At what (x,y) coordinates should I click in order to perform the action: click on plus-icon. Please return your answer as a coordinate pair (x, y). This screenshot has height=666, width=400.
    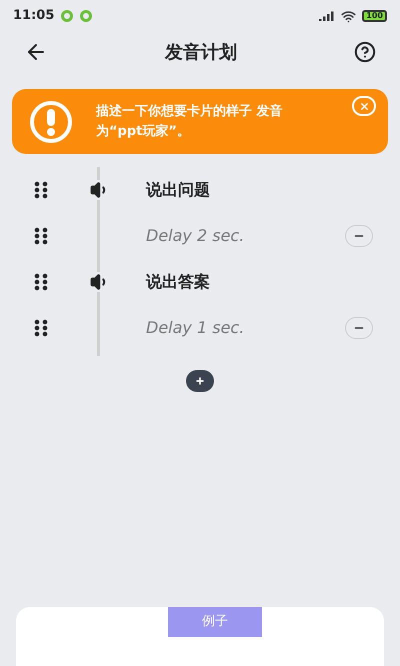
    Looking at the image, I should click on (200, 381).